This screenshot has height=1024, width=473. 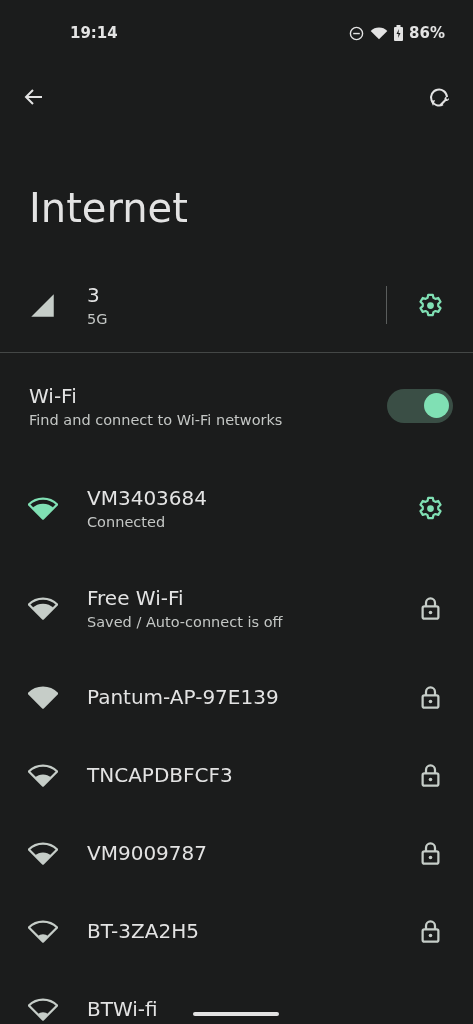 What do you see at coordinates (420, 405) in the screenshot?
I see `wifi-toggle` at bounding box center [420, 405].